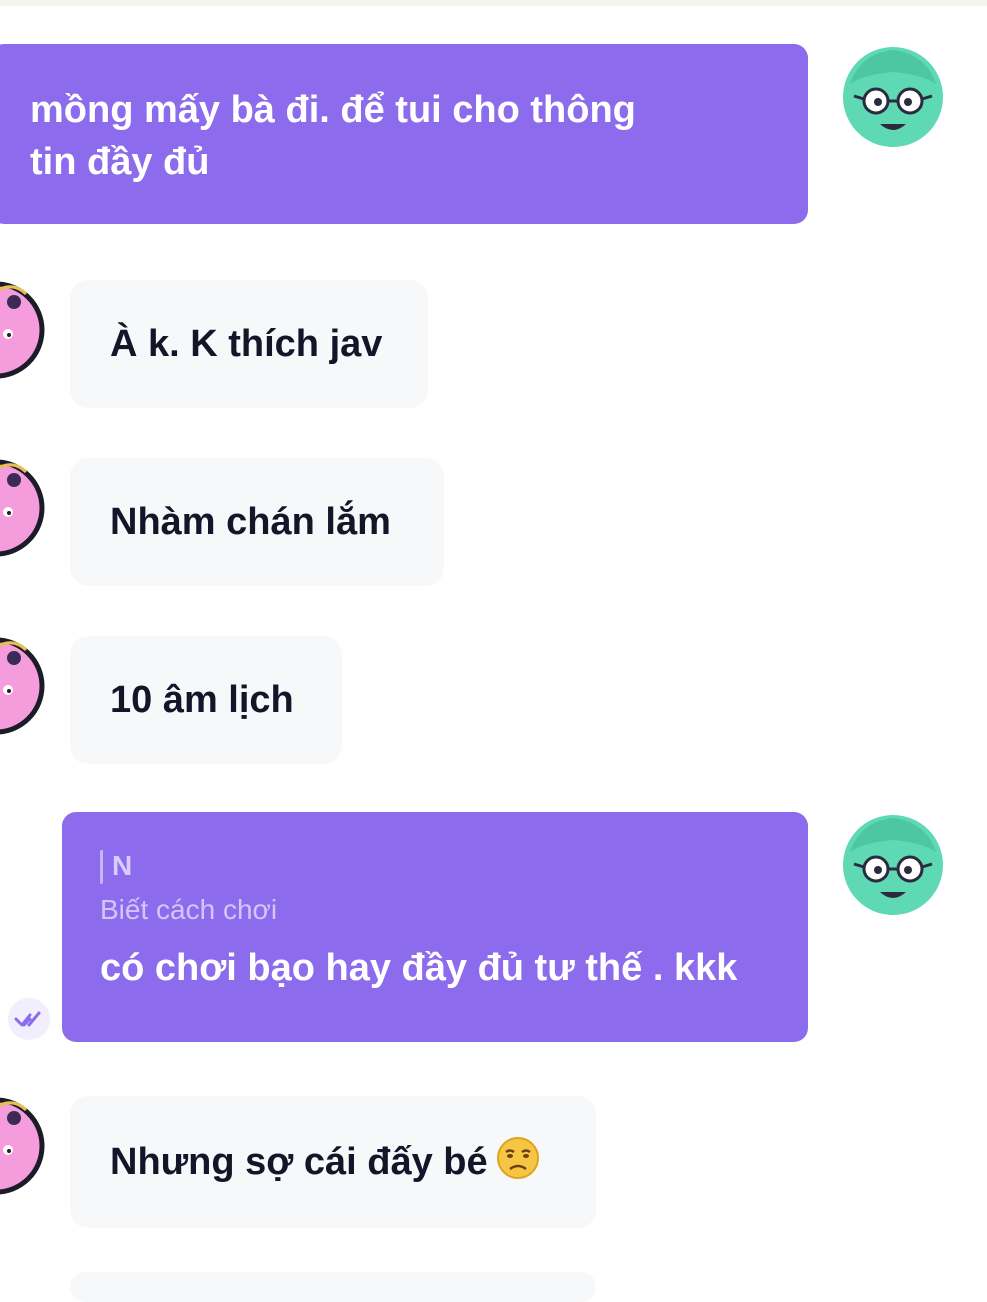 The width and height of the screenshot is (987, 1302). I want to click on seen-checkmark-icon, so click(29, 1019).